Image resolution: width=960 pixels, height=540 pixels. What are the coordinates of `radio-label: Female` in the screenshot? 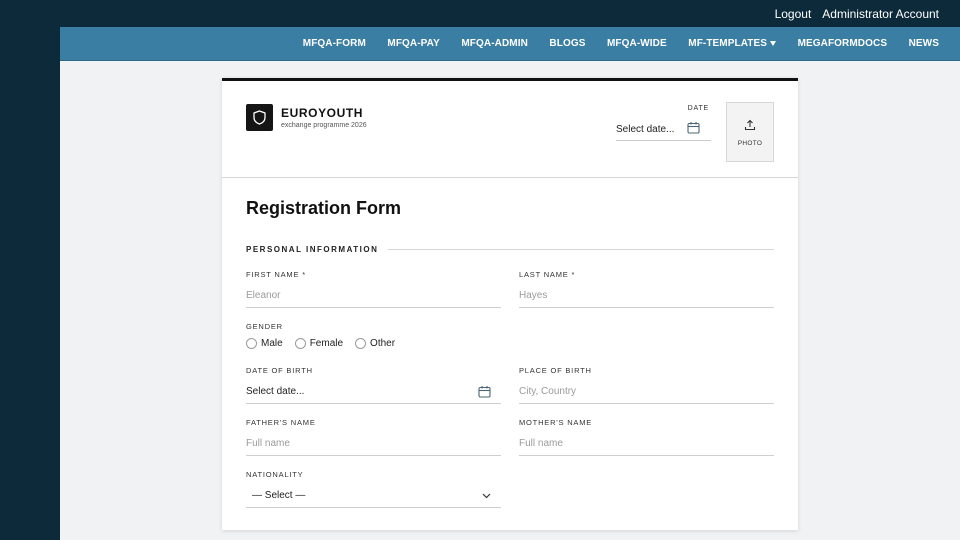 It's located at (326, 343).